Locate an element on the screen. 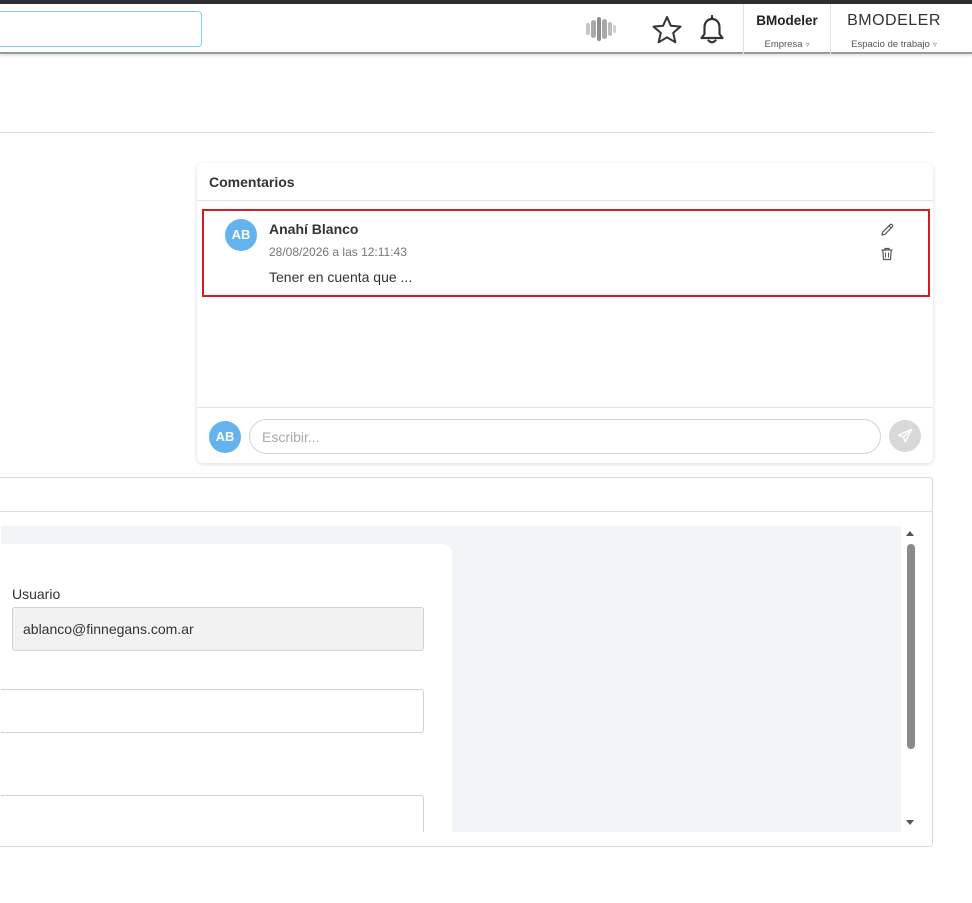 The image size is (972, 903). comment-author: Anahí Blanco is located at coordinates (314, 229).